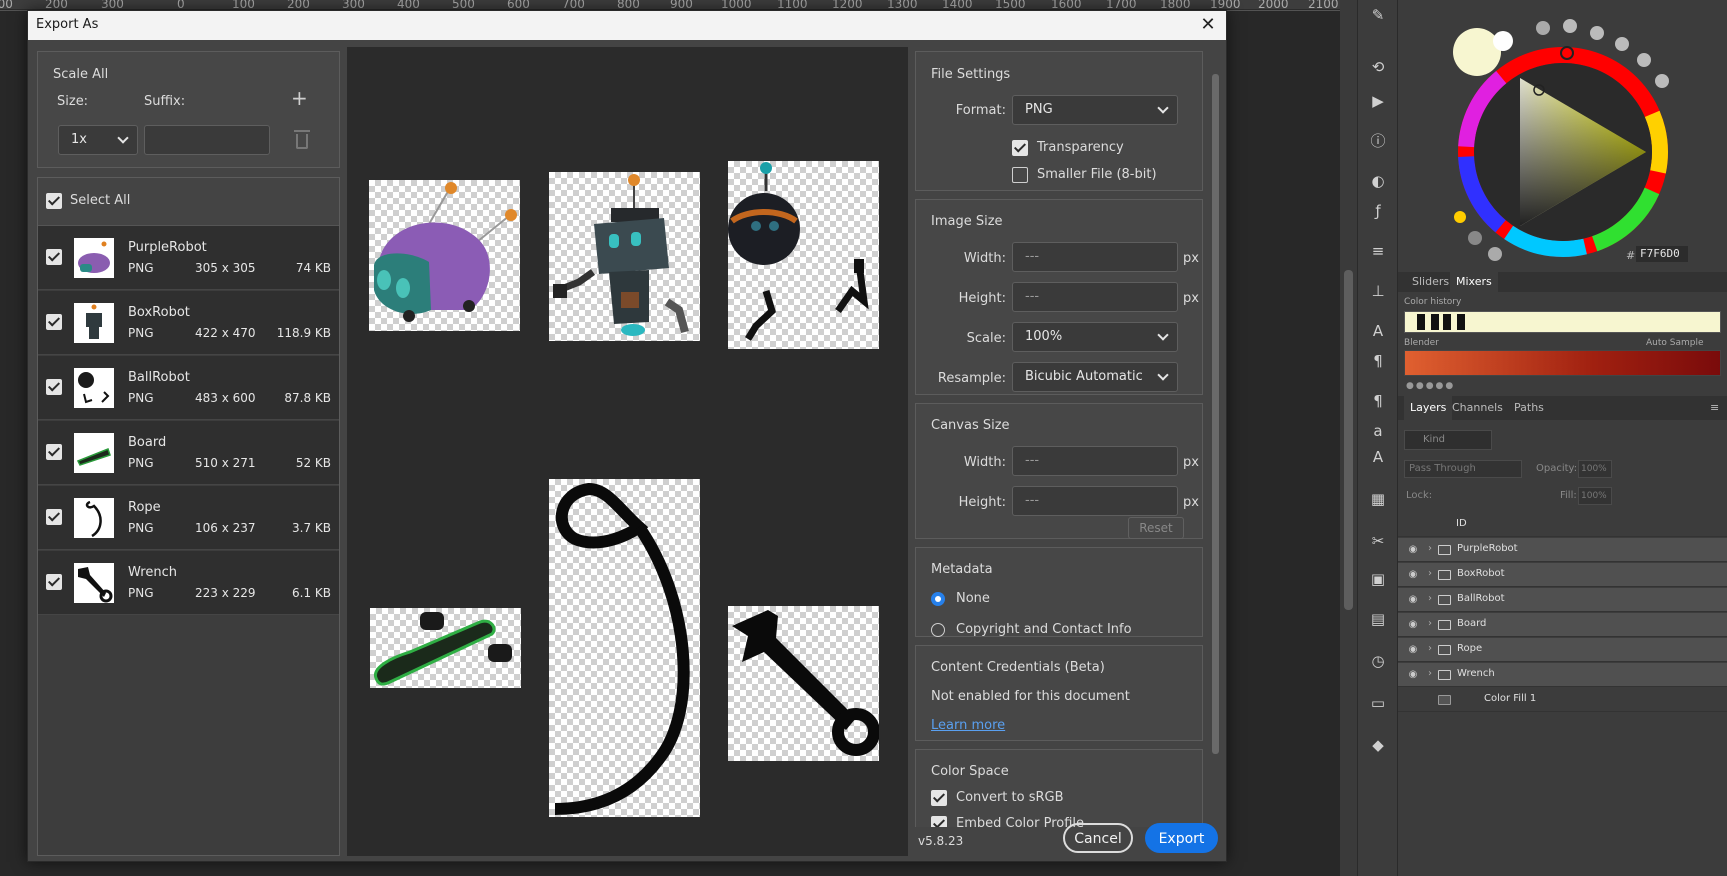  Describe the element at coordinates (1378, 579) in the screenshot. I see `libraries-icon: ▣` at that location.